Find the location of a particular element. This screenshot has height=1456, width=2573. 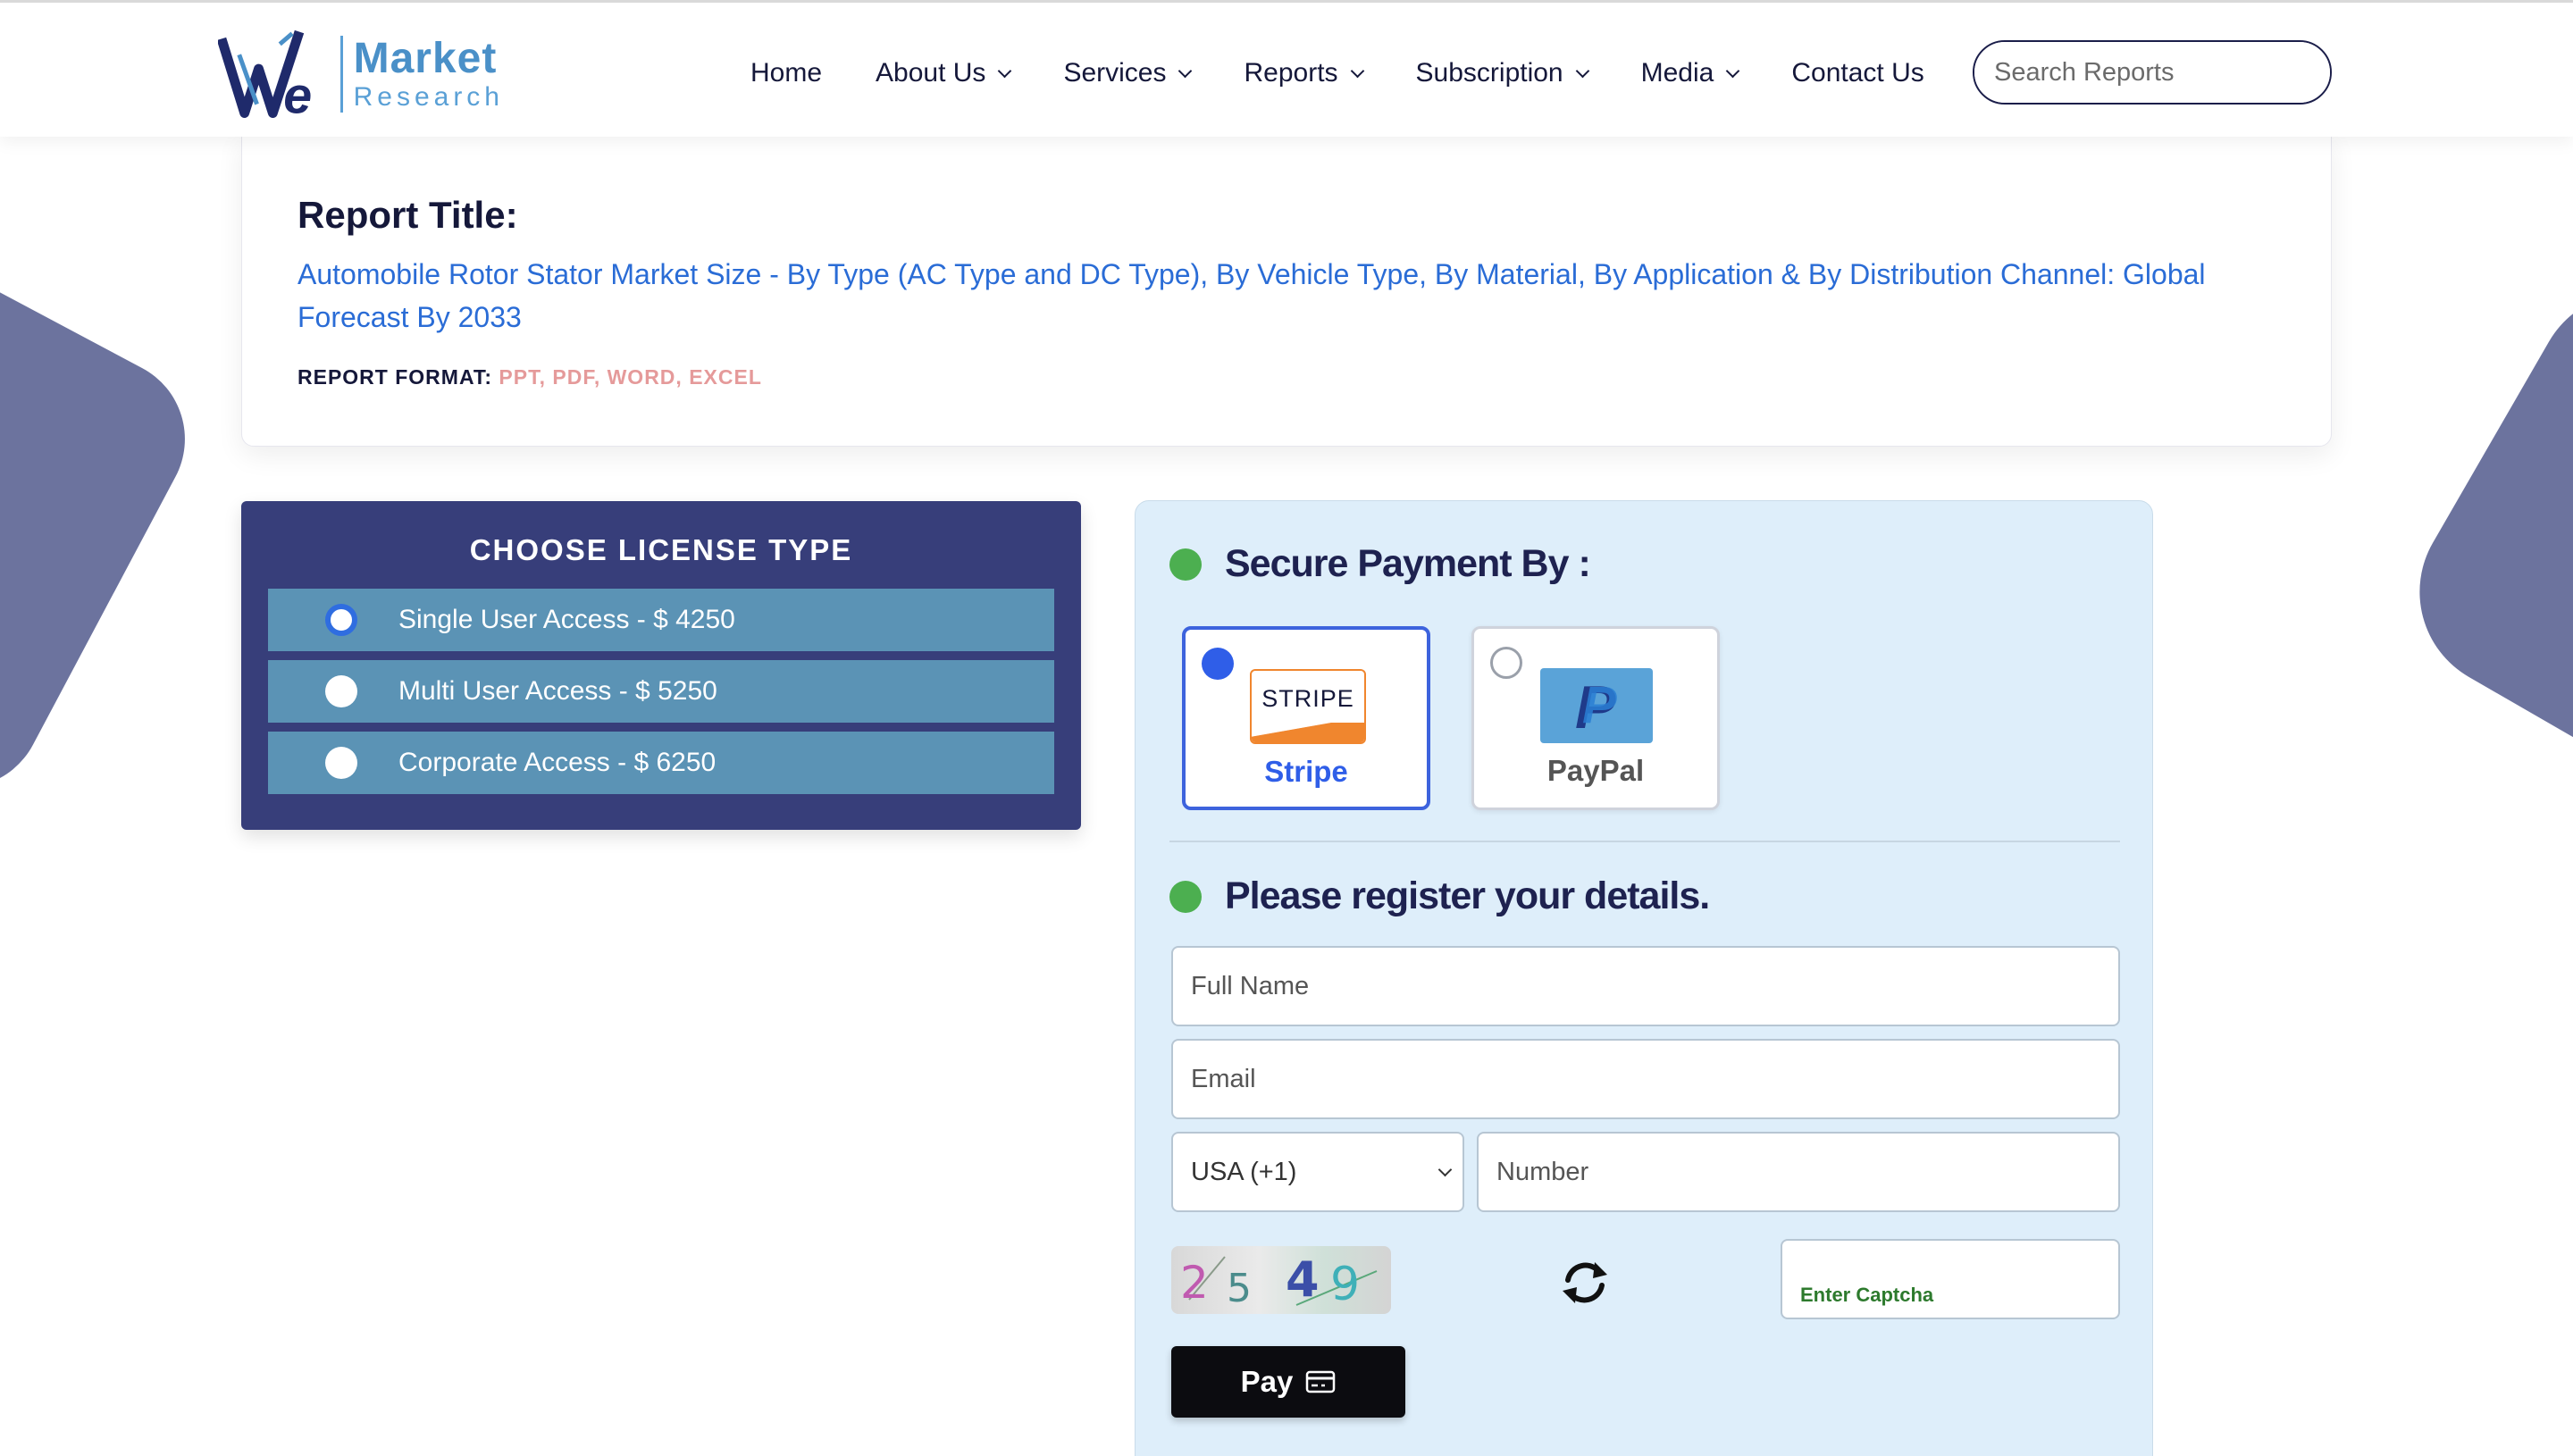

nav-label: Media is located at coordinates (1677, 73).